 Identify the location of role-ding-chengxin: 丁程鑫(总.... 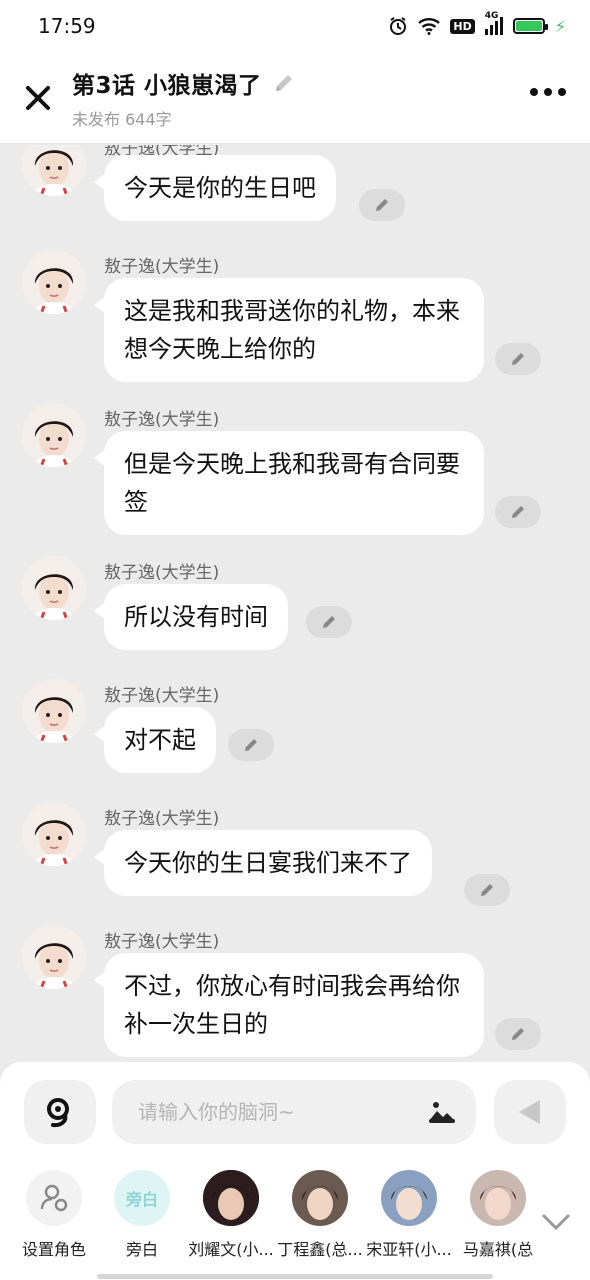
(320, 1215).